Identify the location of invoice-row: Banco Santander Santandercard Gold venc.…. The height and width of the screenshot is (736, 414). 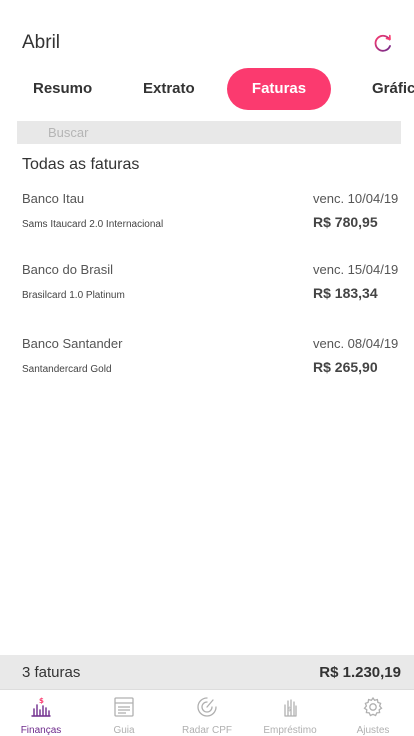
(207, 366).